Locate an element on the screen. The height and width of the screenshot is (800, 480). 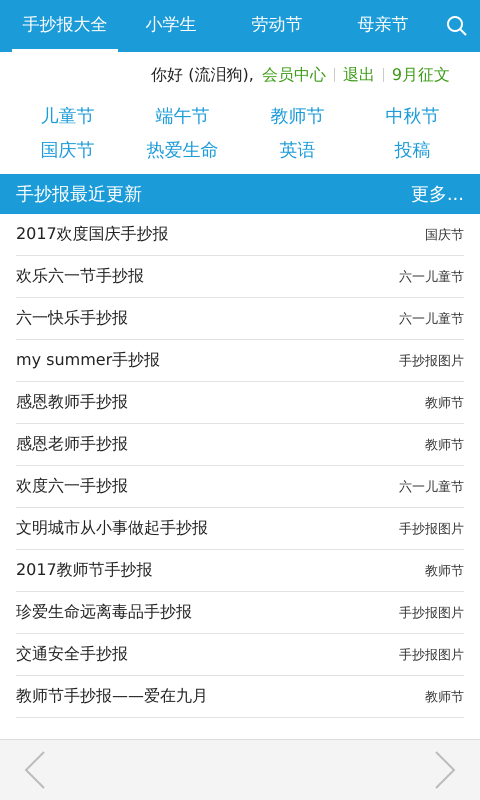
user-link: 会员中心 is located at coordinates (294, 75).